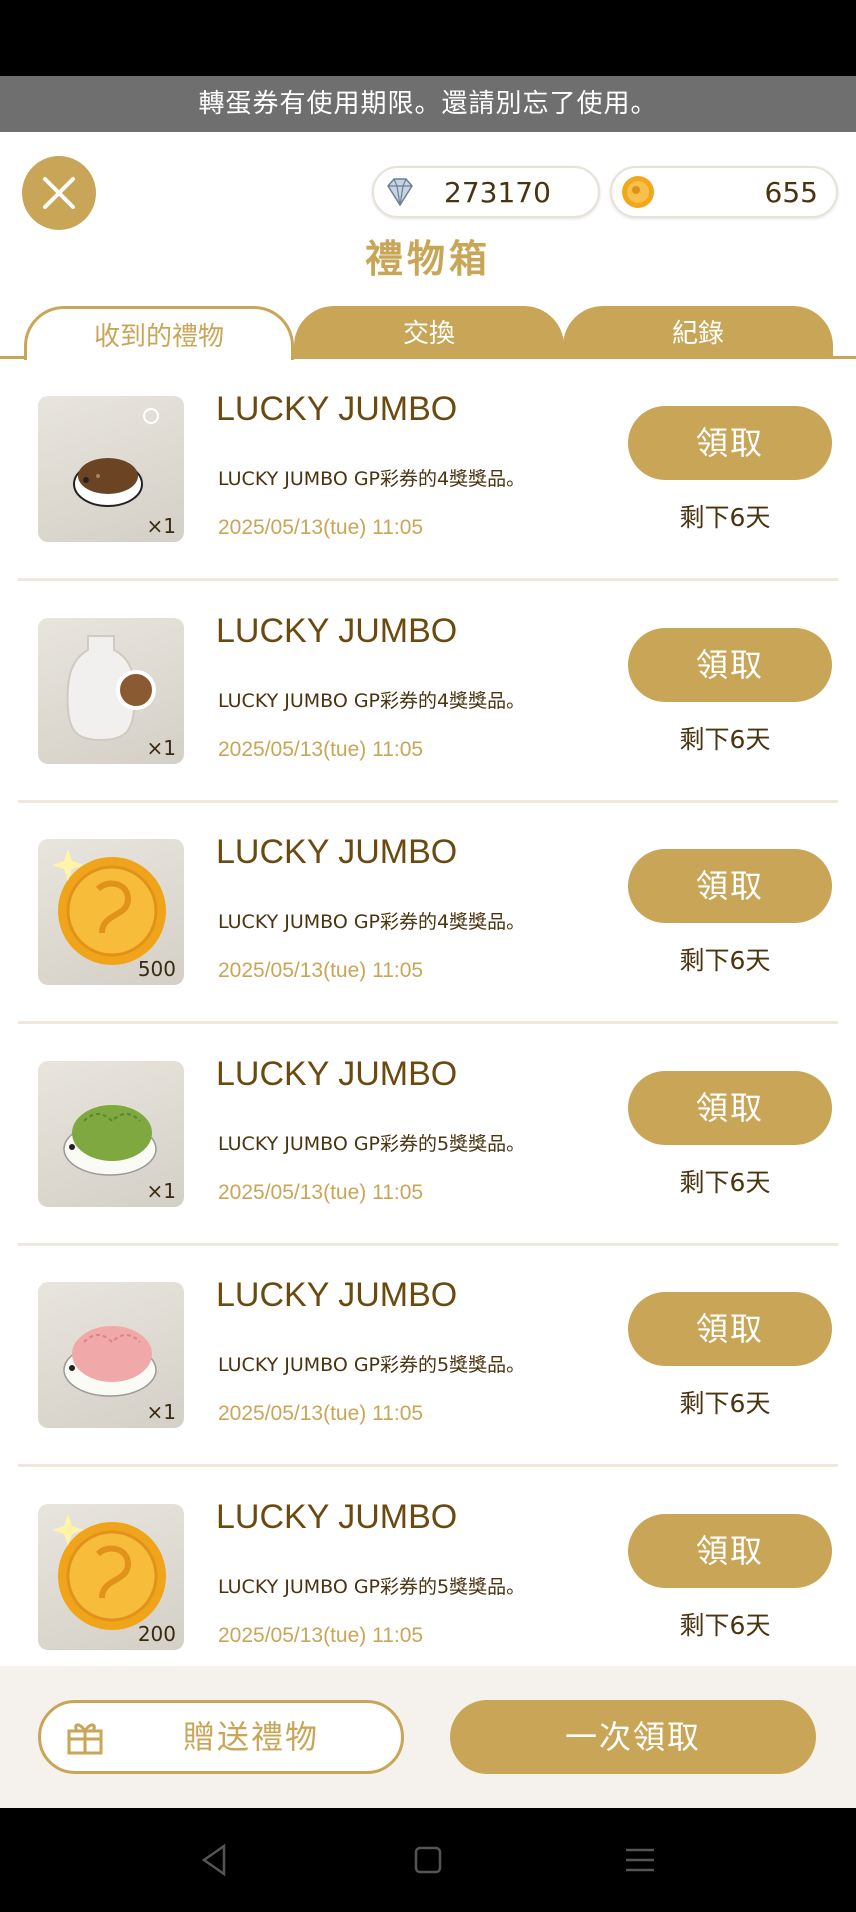  I want to click on coin-count: 655, so click(791, 192).